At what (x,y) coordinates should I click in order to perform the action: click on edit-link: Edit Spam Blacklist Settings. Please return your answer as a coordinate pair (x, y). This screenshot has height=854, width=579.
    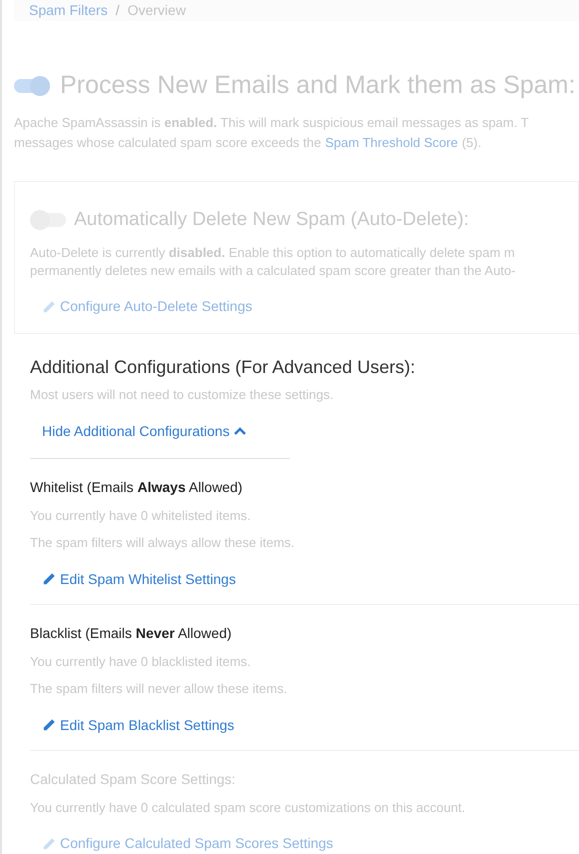
    Looking at the image, I should click on (310, 725).